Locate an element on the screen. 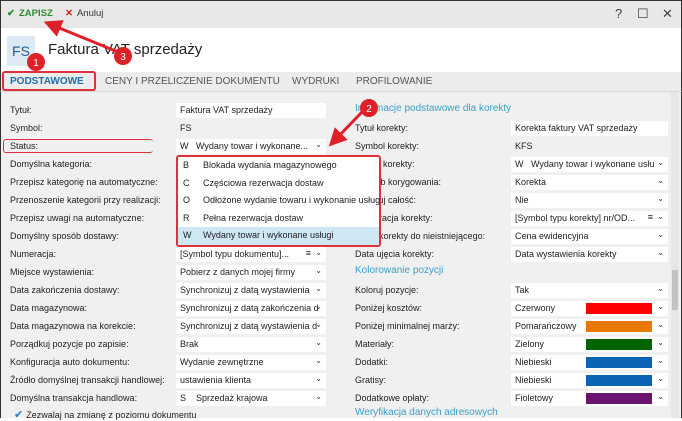 The height and width of the screenshot is (421, 682). annotation-marker-2: 2 is located at coordinates (369, 108).